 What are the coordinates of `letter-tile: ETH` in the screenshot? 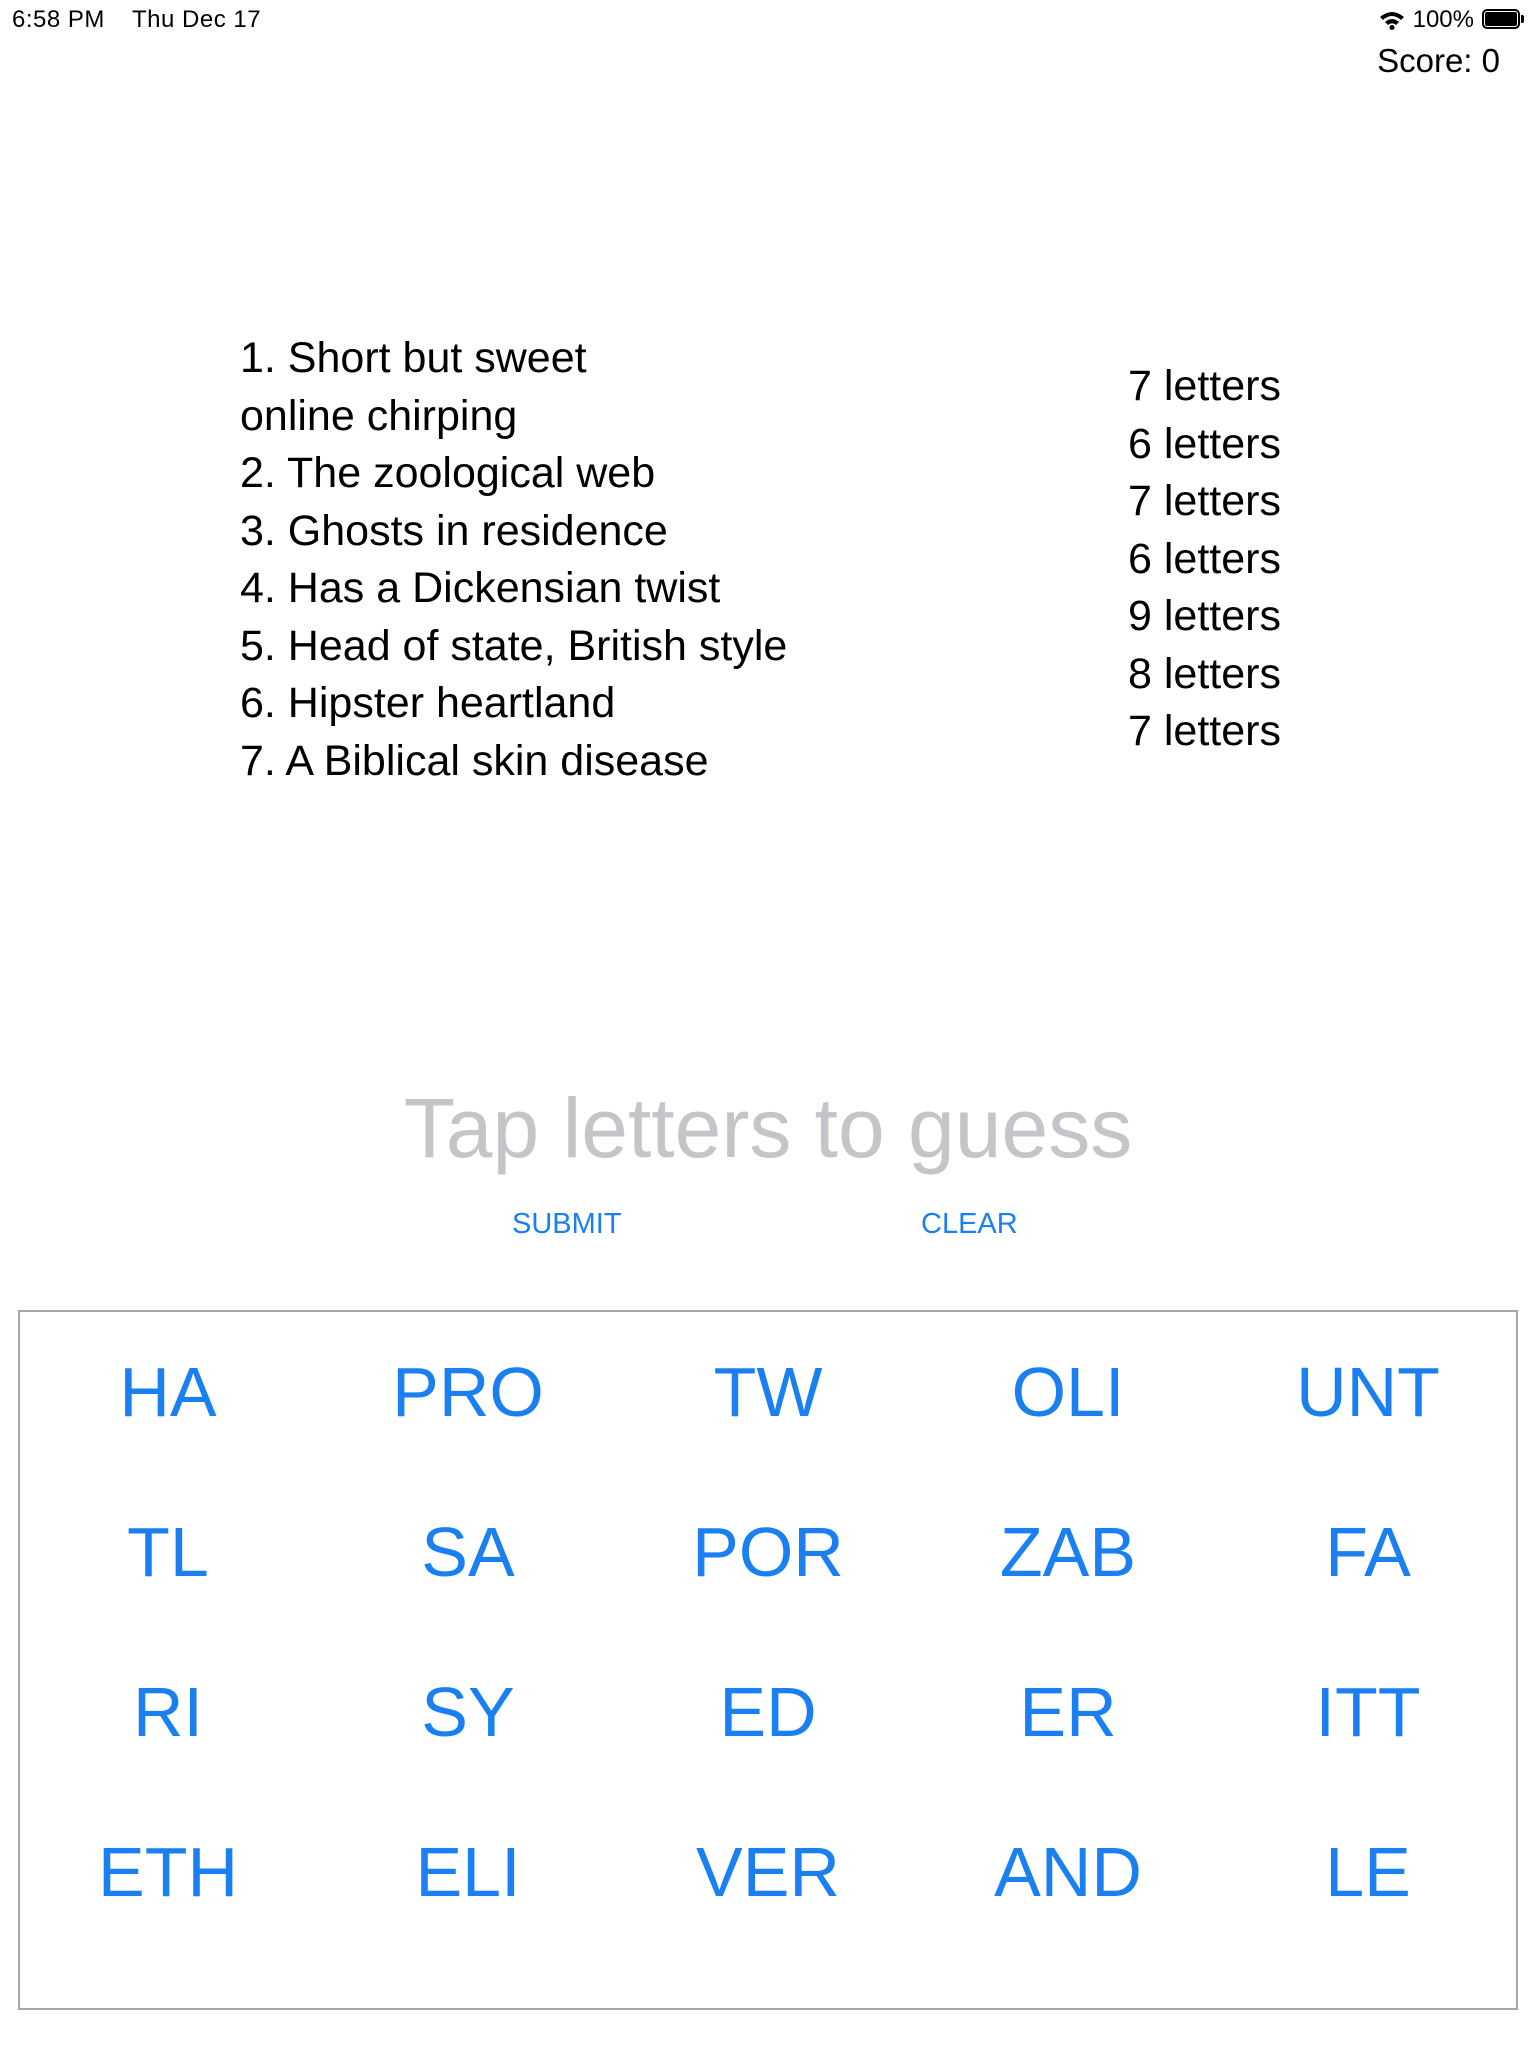 It's located at (168, 1872).